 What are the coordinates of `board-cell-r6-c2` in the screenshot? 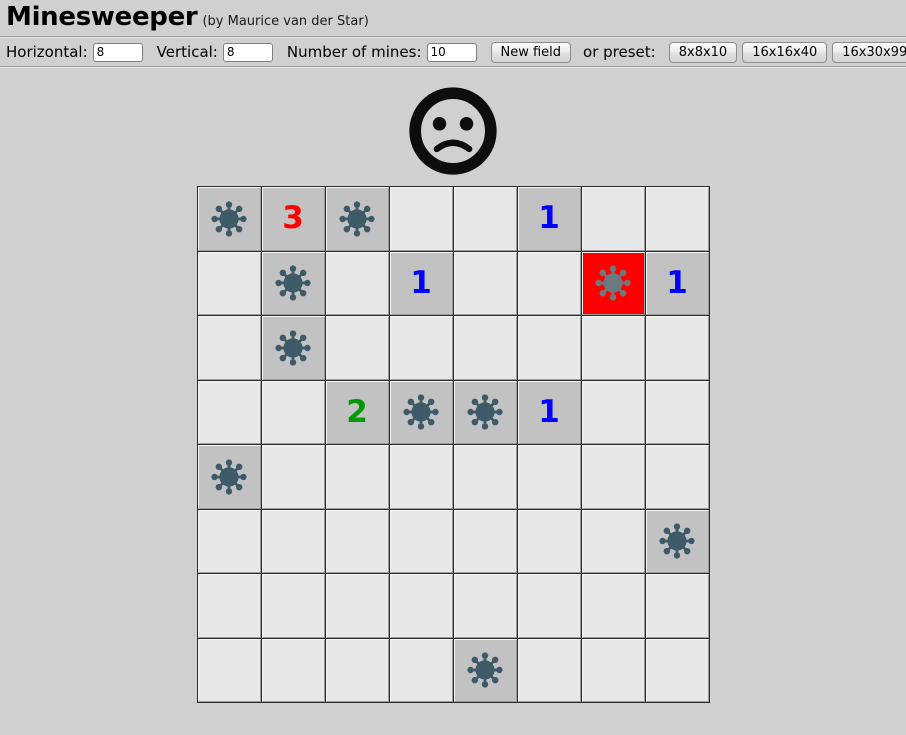 It's located at (293, 541).